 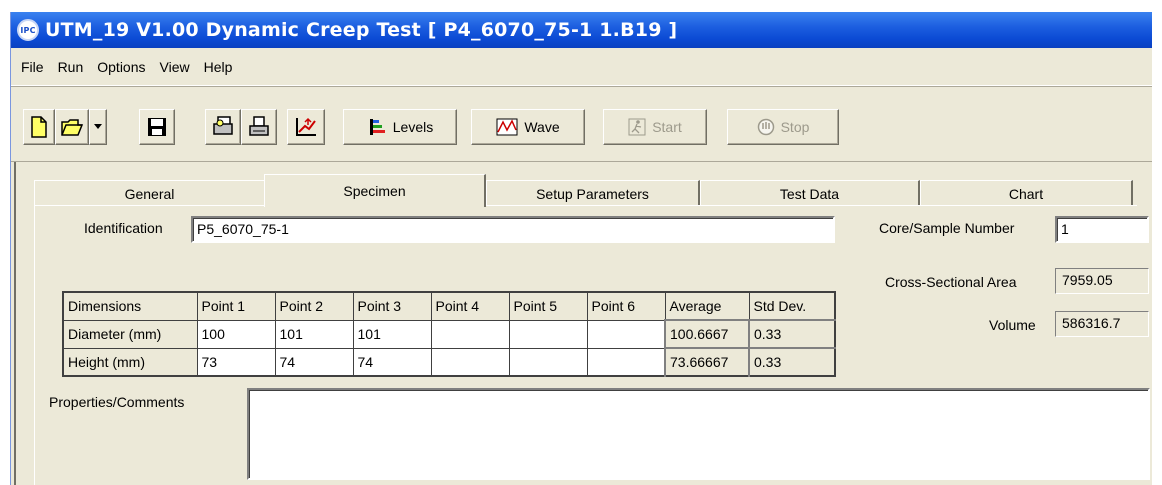 I want to click on row-label: Height (mm), so click(x=130, y=362).